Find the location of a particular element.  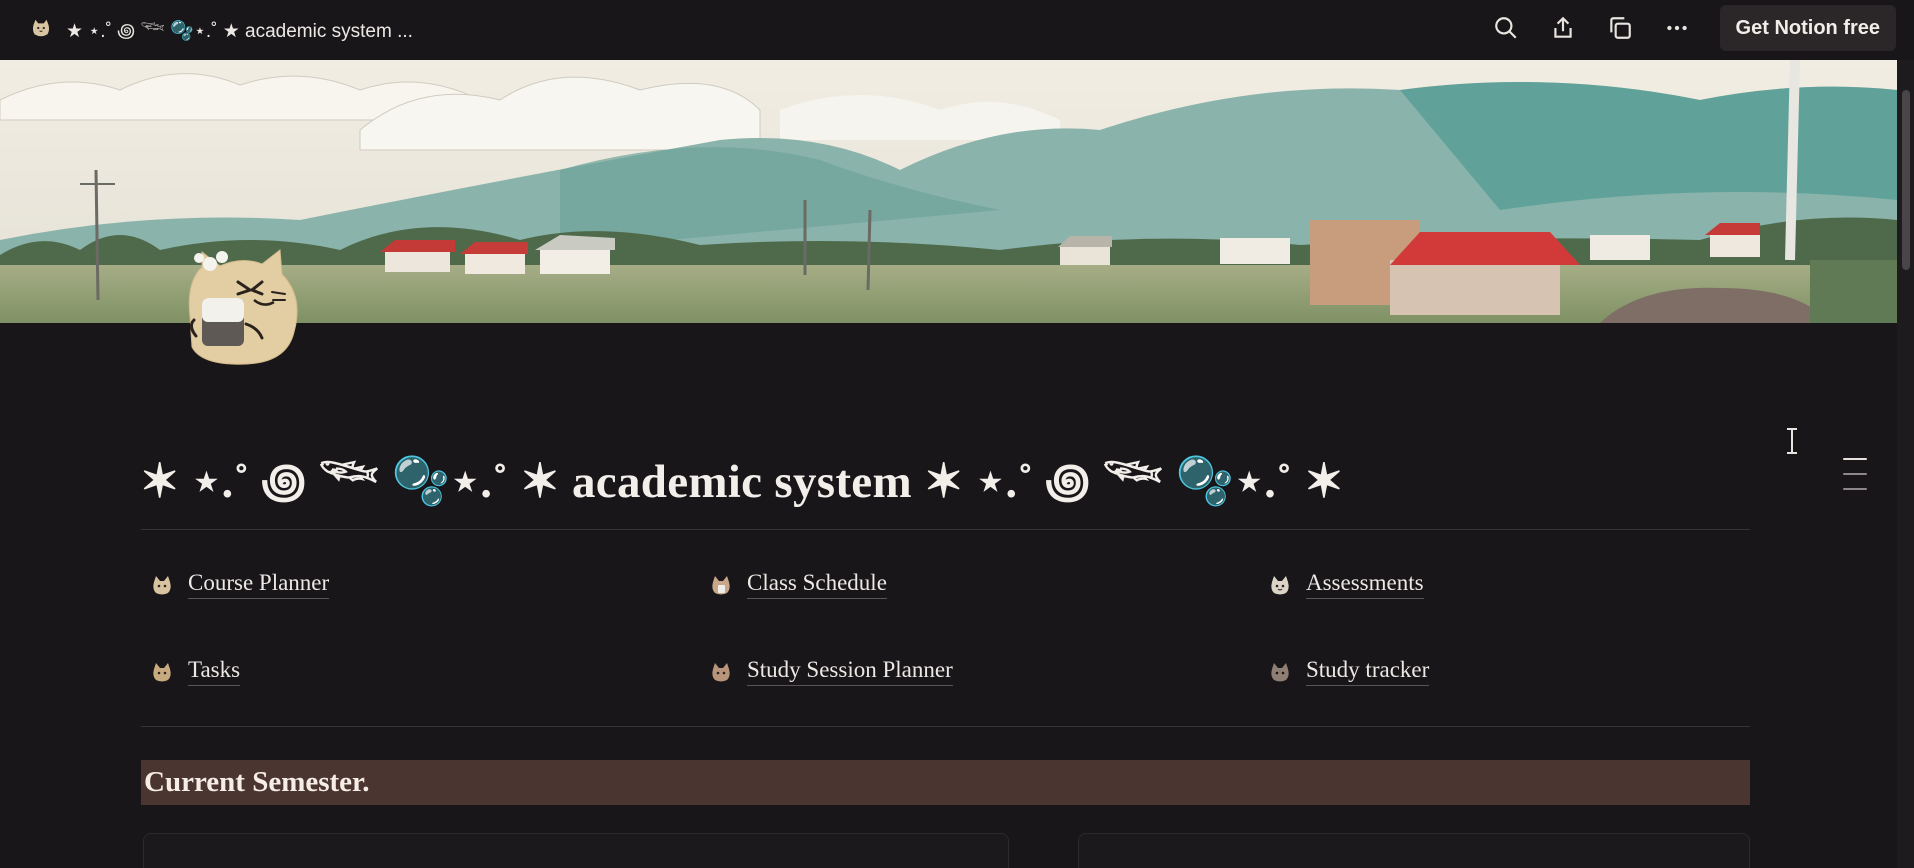

duplicate-button is located at coordinates (1620, 28).